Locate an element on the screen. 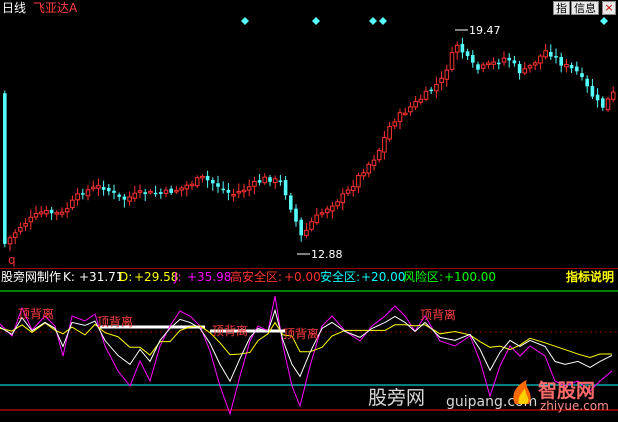 The image size is (618, 422). watermark-site2-en: zhiyue.com is located at coordinates (574, 406).